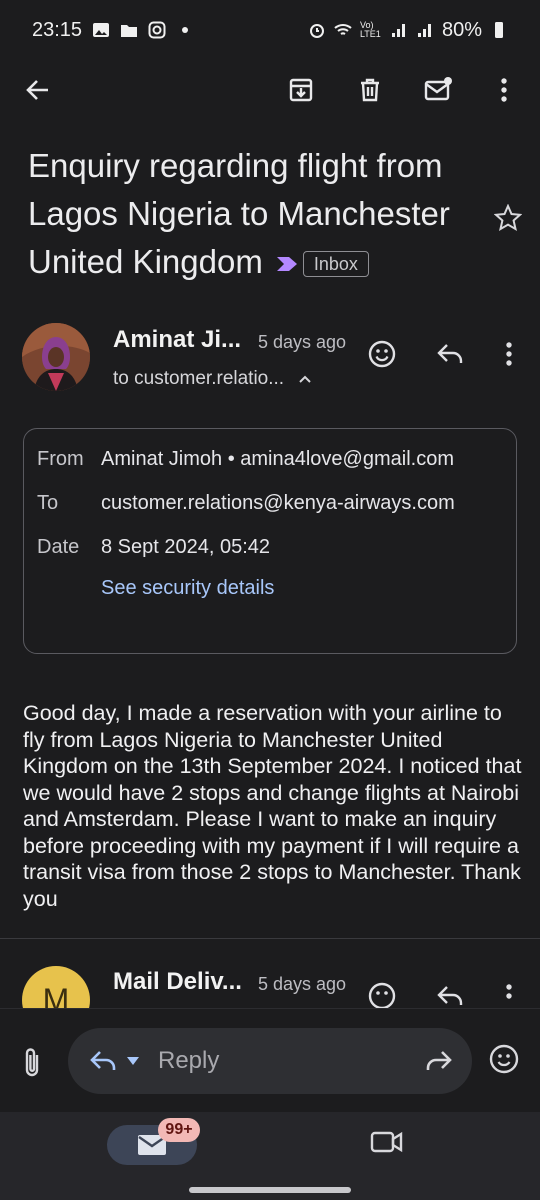  Describe the element at coordinates (48, 503) in the screenshot. I see `to-label: To` at that location.